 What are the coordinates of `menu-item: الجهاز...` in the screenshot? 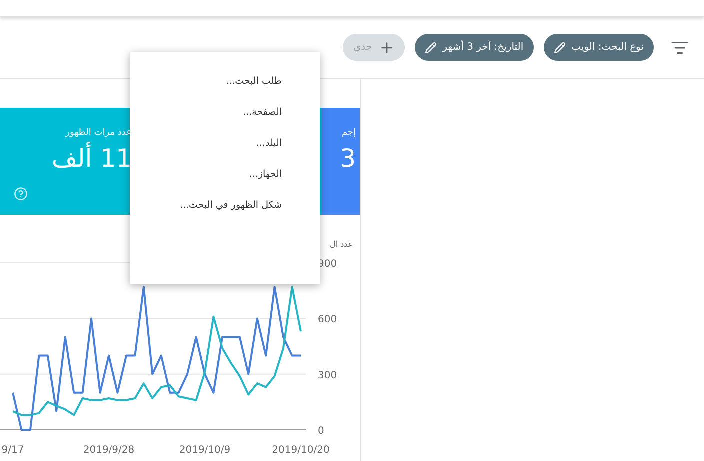 It's located at (265, 174).